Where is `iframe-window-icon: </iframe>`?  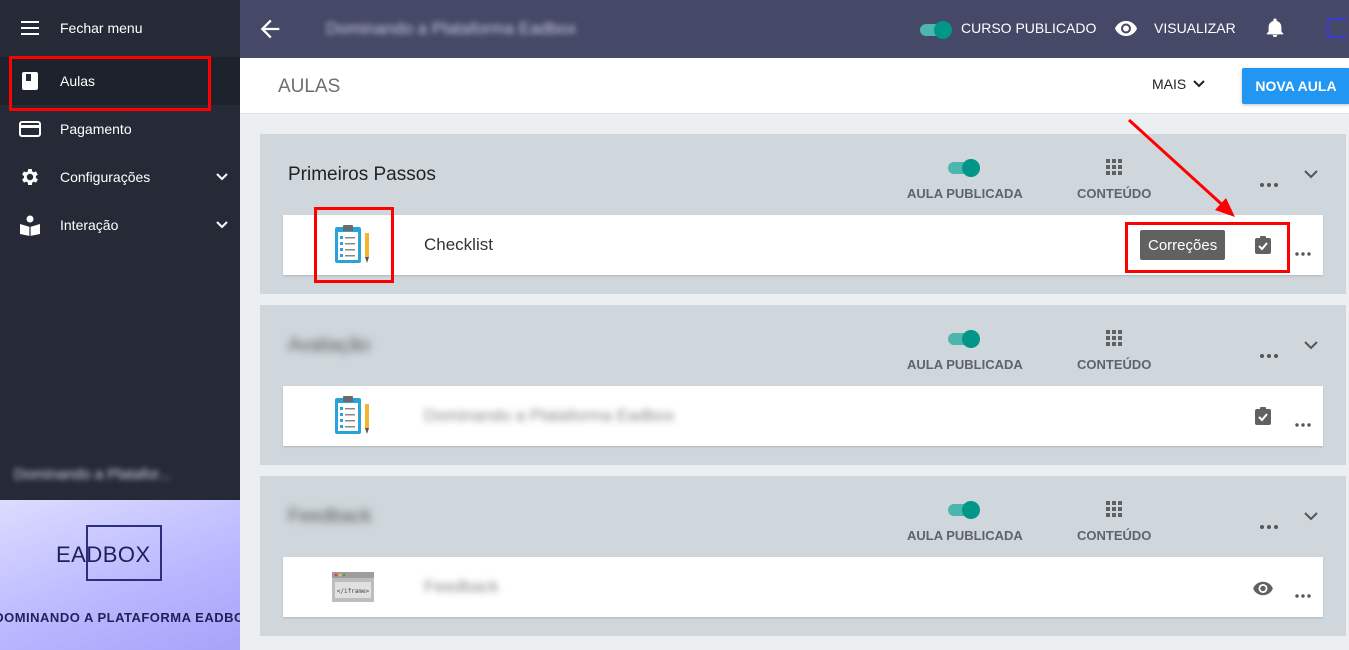
iframe-window-icon: </iframe> is located at coordinates (353, 589).